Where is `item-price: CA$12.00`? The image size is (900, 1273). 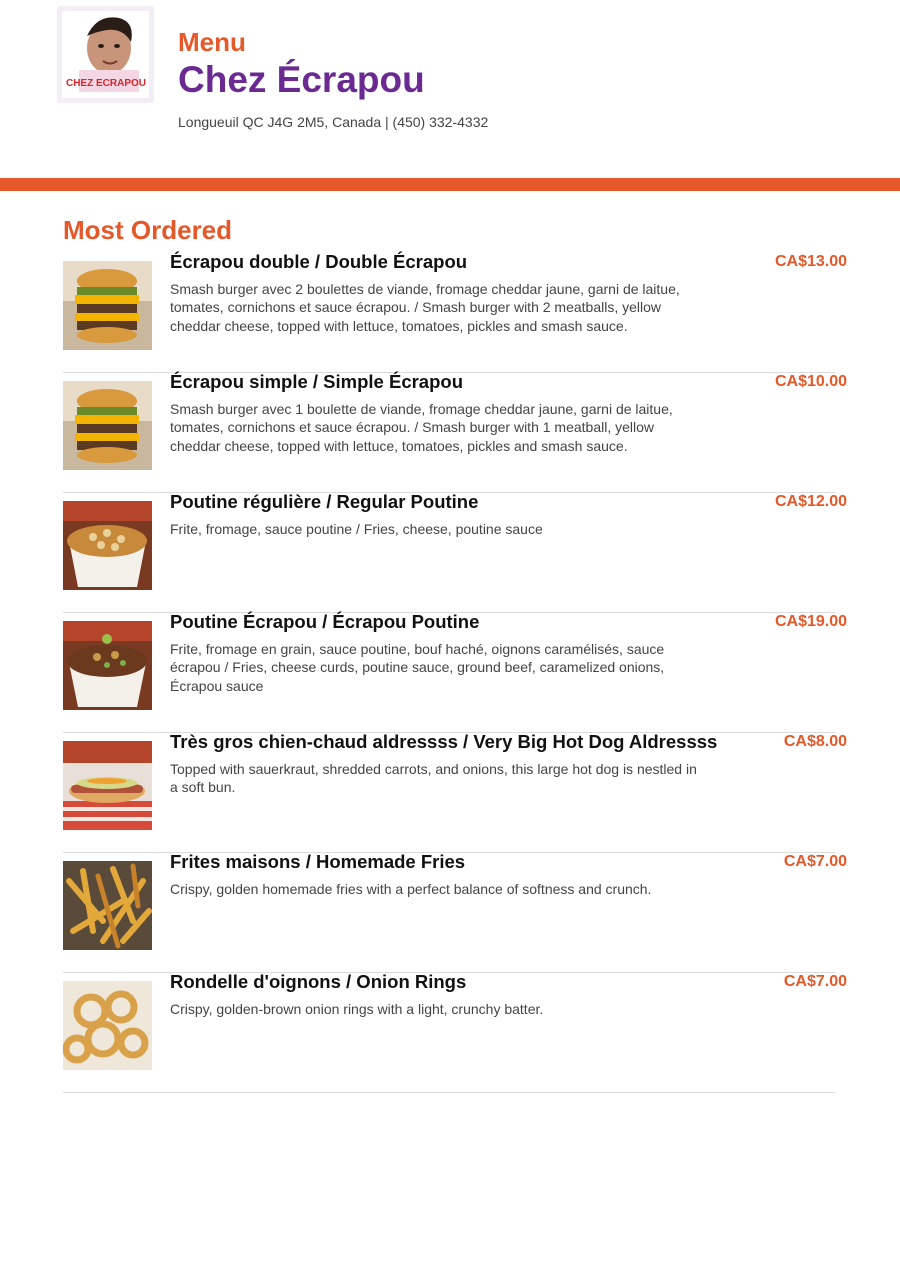
item-price: CA$12.00 is located at coordinates (810, 501).